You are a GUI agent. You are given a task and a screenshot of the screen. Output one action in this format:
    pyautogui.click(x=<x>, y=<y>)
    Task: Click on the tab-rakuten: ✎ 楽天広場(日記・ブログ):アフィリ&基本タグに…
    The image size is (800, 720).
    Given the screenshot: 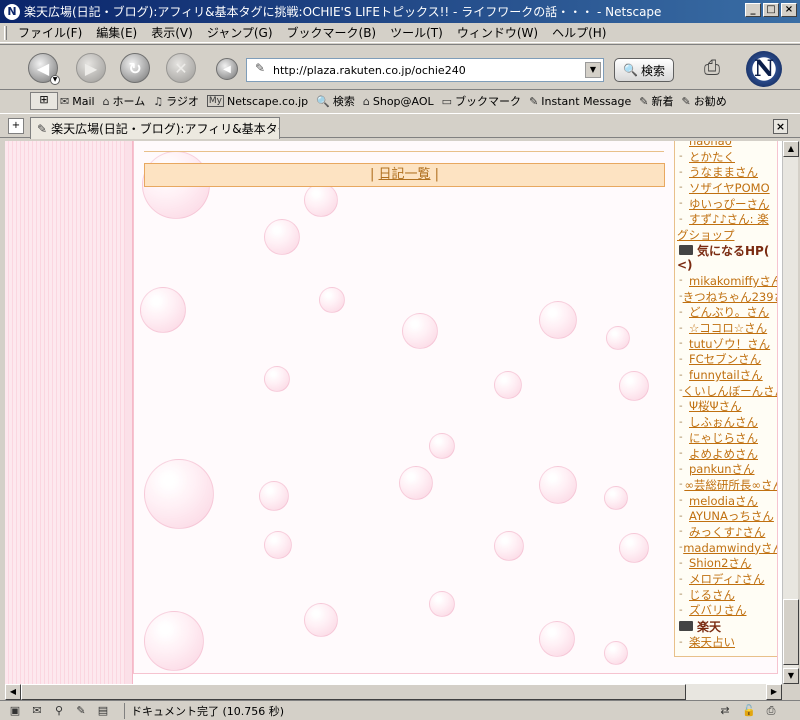 What is the action you would take?
    pyautogui.click(x=155, y=128)
    